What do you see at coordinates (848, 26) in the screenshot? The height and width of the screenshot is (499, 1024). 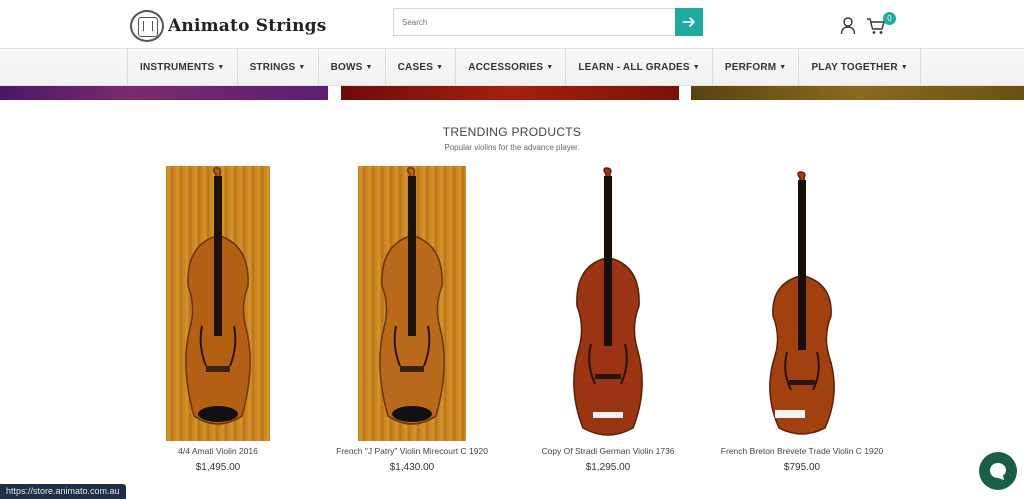 I see `user-account-icon` at bounding box center [848, 26].